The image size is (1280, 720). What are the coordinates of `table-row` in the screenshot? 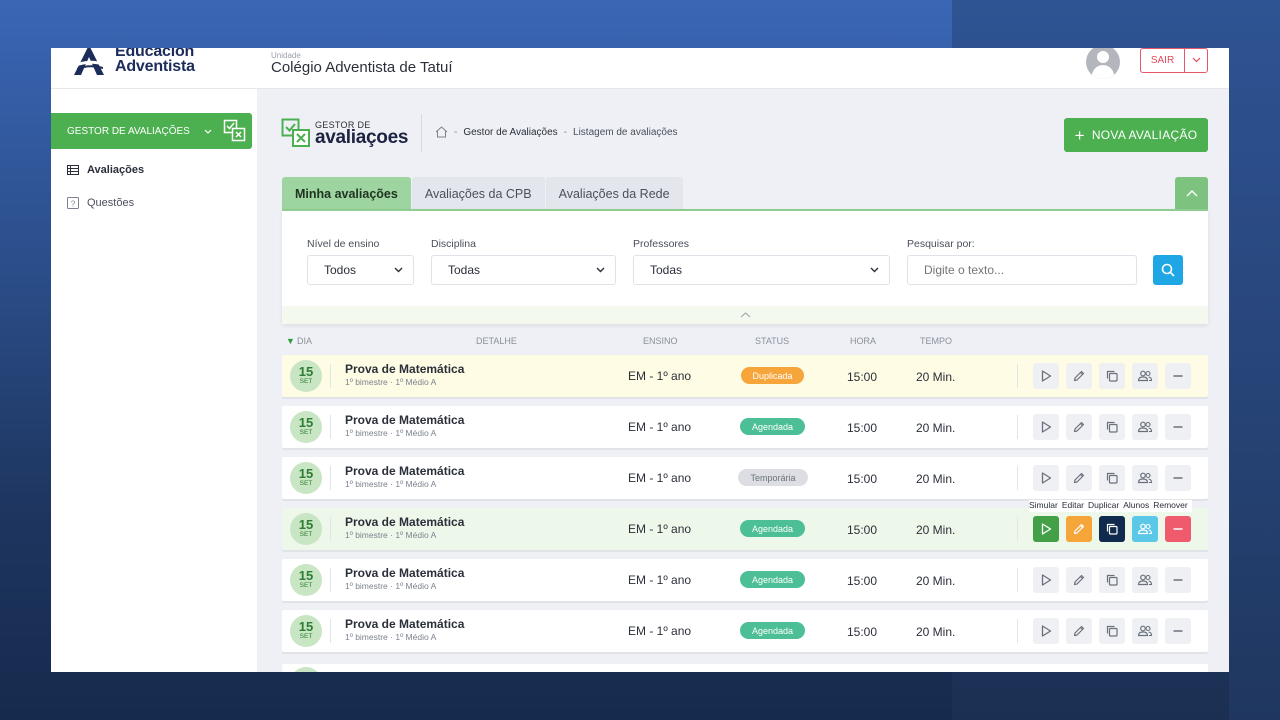 It's located at (745, 668).